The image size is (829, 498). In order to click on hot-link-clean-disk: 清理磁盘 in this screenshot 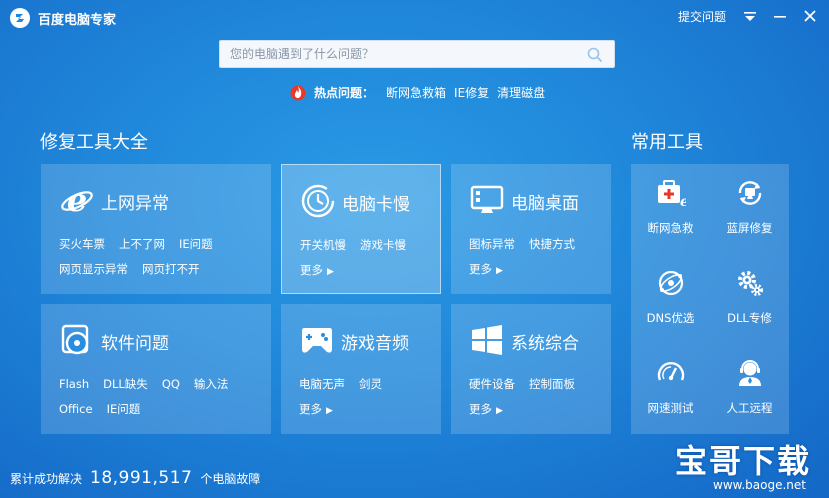, I will do `click(521, 92)`.